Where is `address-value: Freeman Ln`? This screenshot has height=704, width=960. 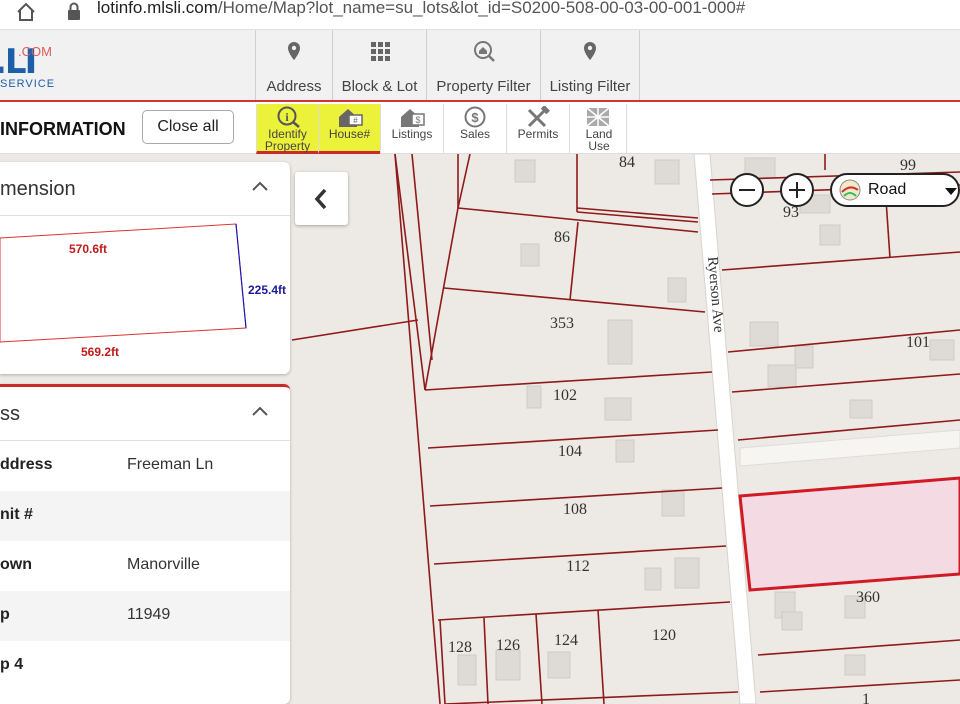 address-value: Freeman Ln is located at coordinates (170, 464).